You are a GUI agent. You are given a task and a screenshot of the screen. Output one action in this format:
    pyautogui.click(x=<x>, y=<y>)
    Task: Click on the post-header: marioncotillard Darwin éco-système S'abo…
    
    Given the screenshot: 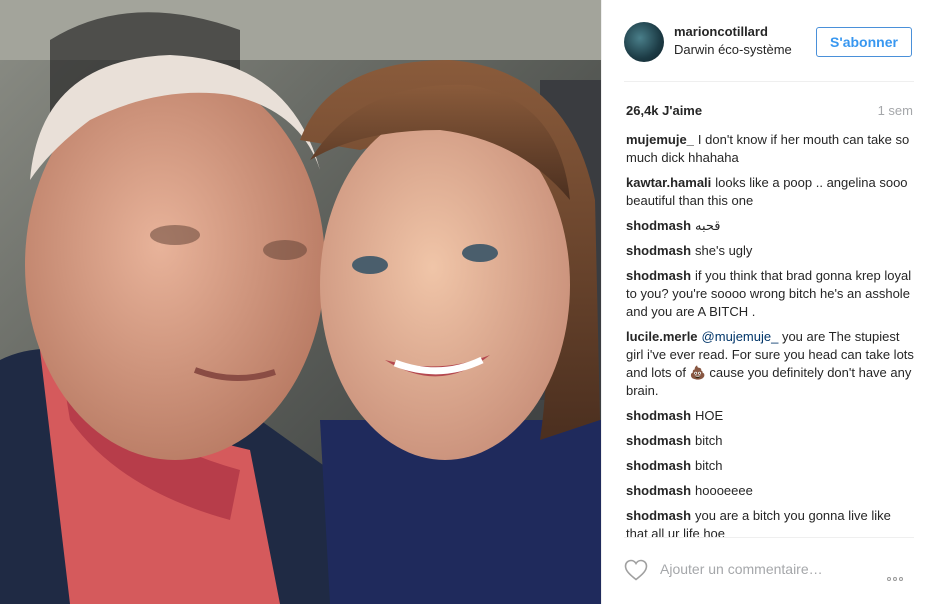 What is the action you would take?
    pyautogui.click(x=768, y=41)
    